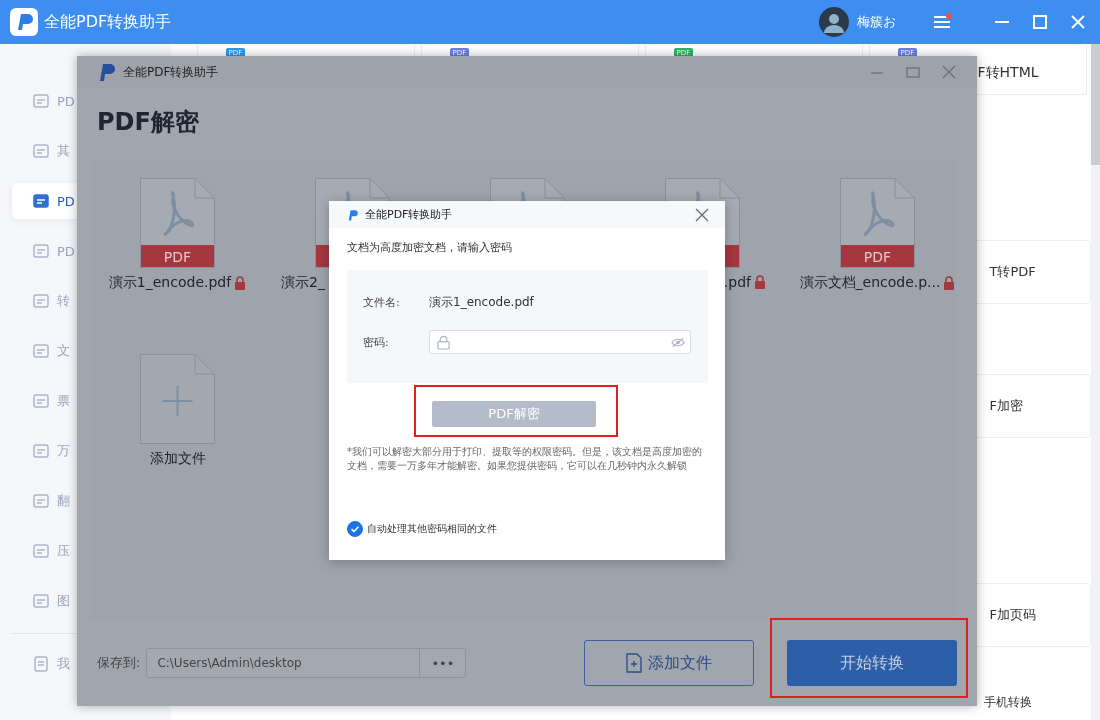  I want to click on decrypt-note: *我们可以解密大部分用于打印、提取等的权限密码。但是，该文档是高度加密的文档，需要一万多年才能解密。如果您提供密码，它可以在几秒钟内永久解锁, so click(525, 459).